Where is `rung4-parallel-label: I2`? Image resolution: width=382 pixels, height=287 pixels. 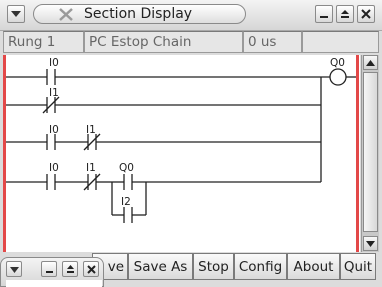
rung4-parallel-label: I2 is located at coordinates (126, 202).